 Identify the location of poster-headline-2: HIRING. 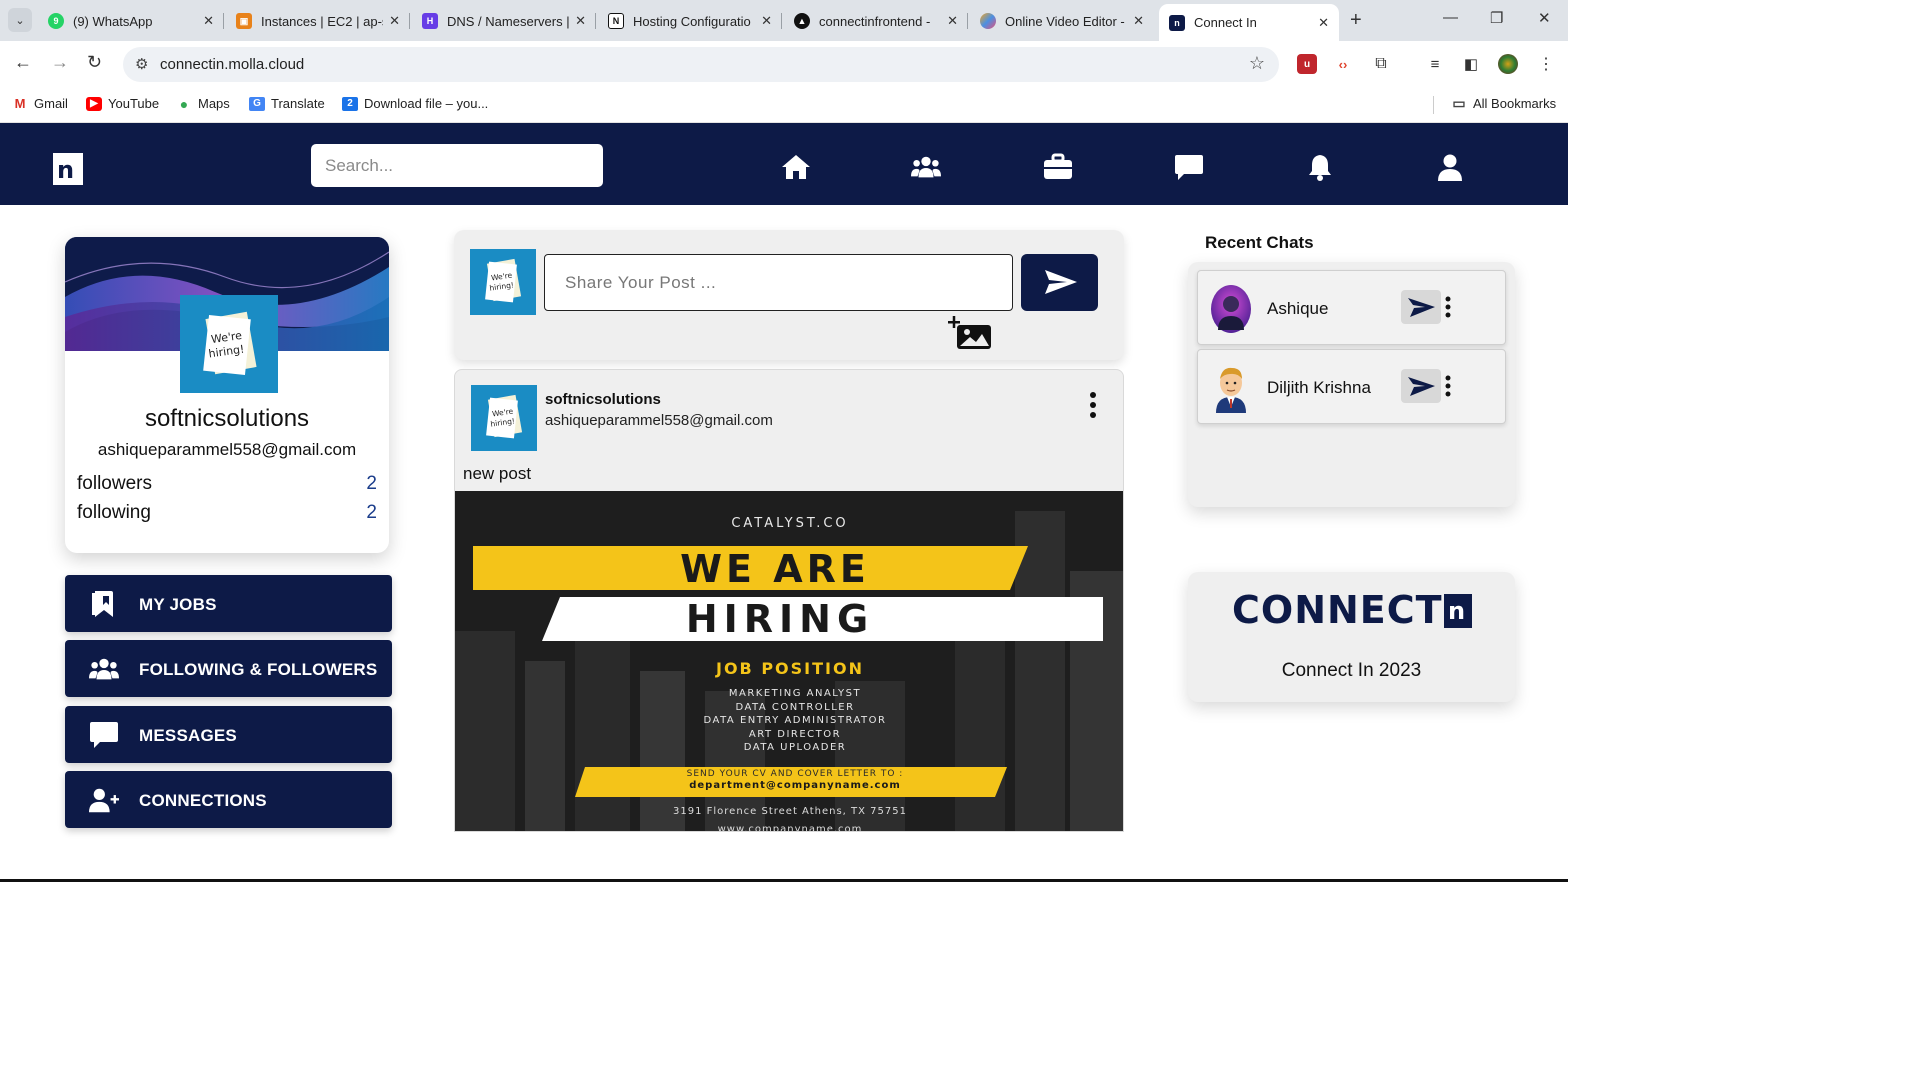
(780, 619).